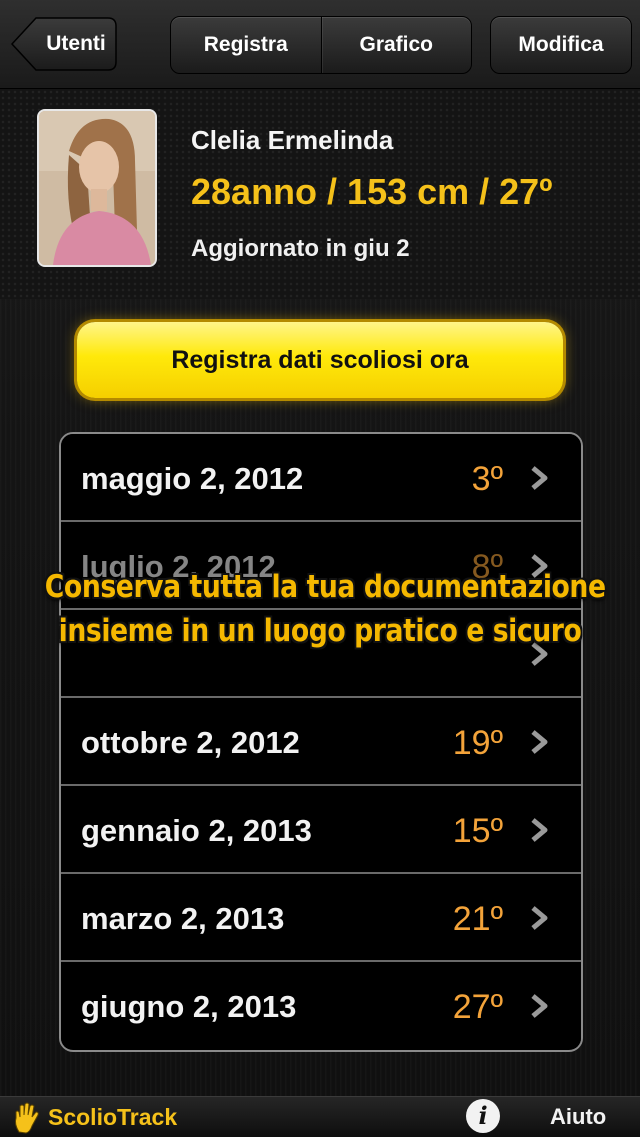  What do you see at coordinates (113, 1117) in the screenshot?
I see `brand-name: ScolioTrack` at bounding box center [113, 1117].